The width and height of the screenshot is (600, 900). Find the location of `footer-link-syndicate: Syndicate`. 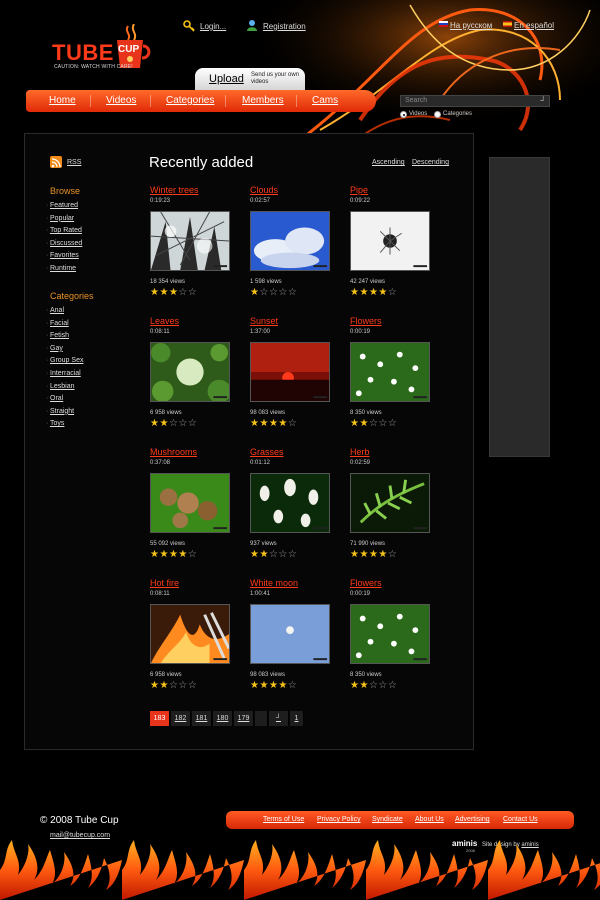

footer-link-syndicate: Syndicate is located at coordinates (387, 819).